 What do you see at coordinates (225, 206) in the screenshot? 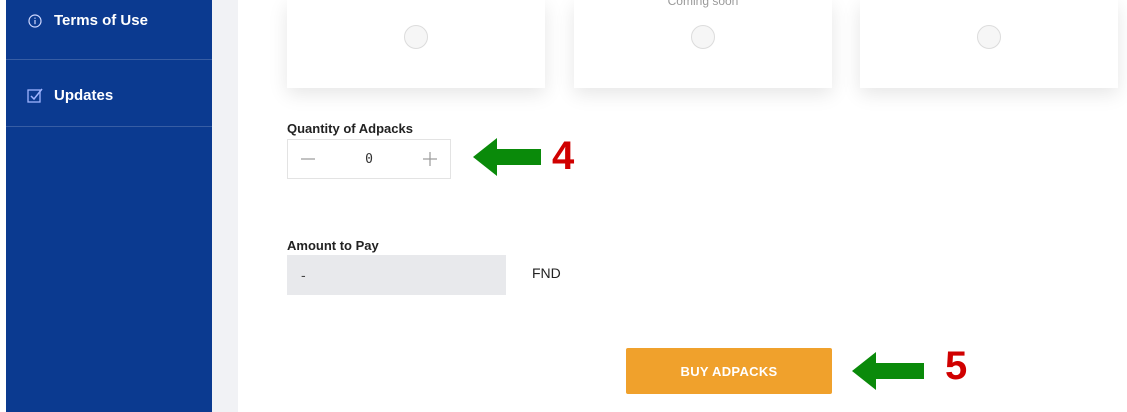
I see `content-gap` at bounding box center [225, 206].